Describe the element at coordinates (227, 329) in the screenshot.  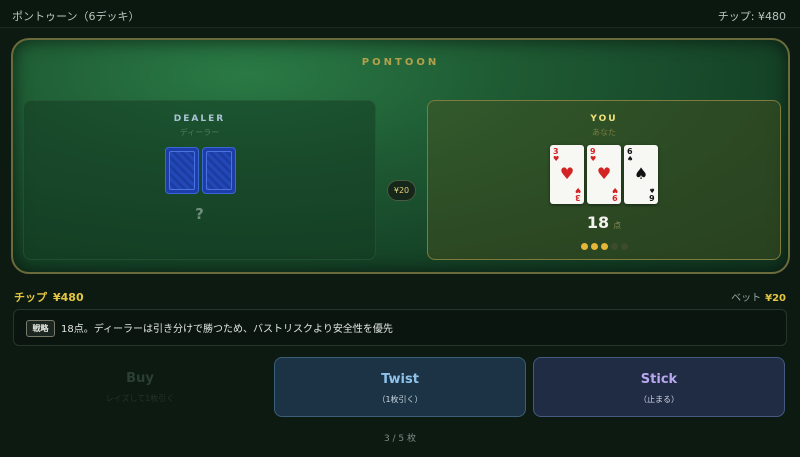
I see `strategy-text: 18点。ディーラーは引き分けで勝つため、バストリスクより安全性を優先` at that location.